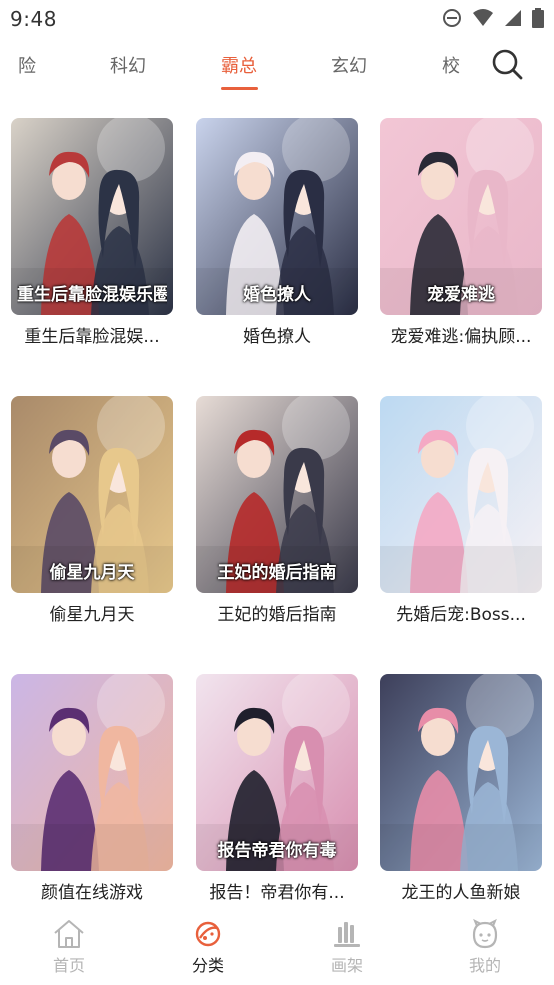 This screenshot has width=554, height=985. Describe the element at coordinates (347, 934) in the screenshot. I see `bookshelf-icon` at that location.